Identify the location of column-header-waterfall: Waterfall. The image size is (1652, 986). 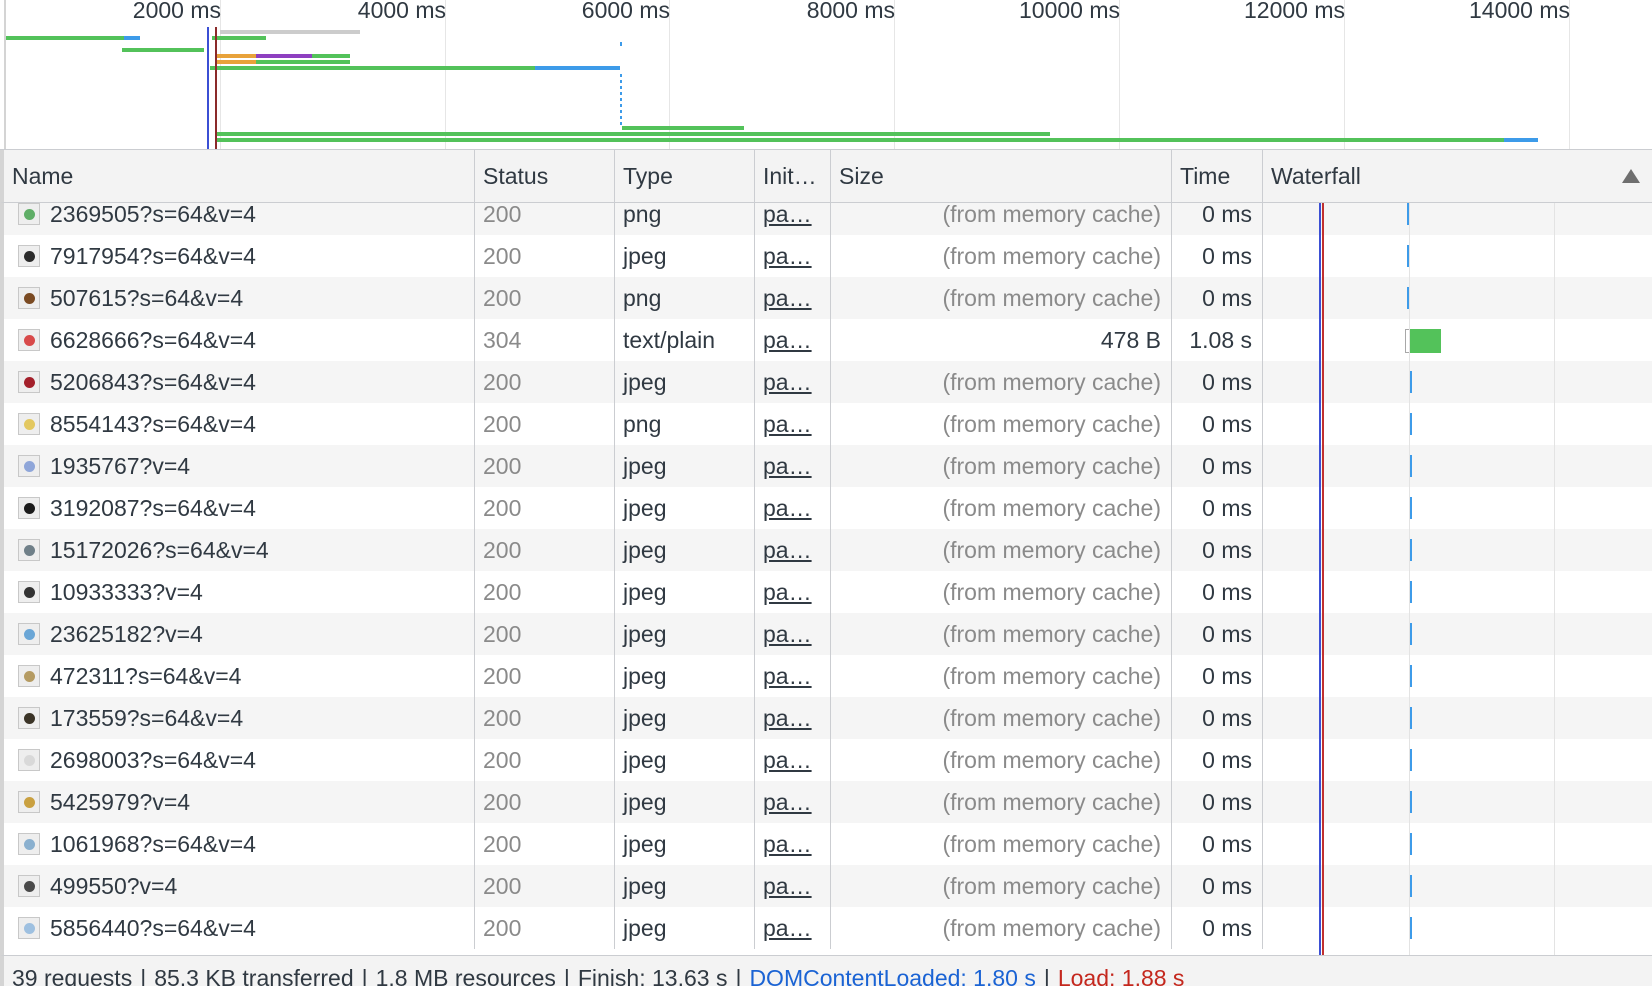
(1457, 176).